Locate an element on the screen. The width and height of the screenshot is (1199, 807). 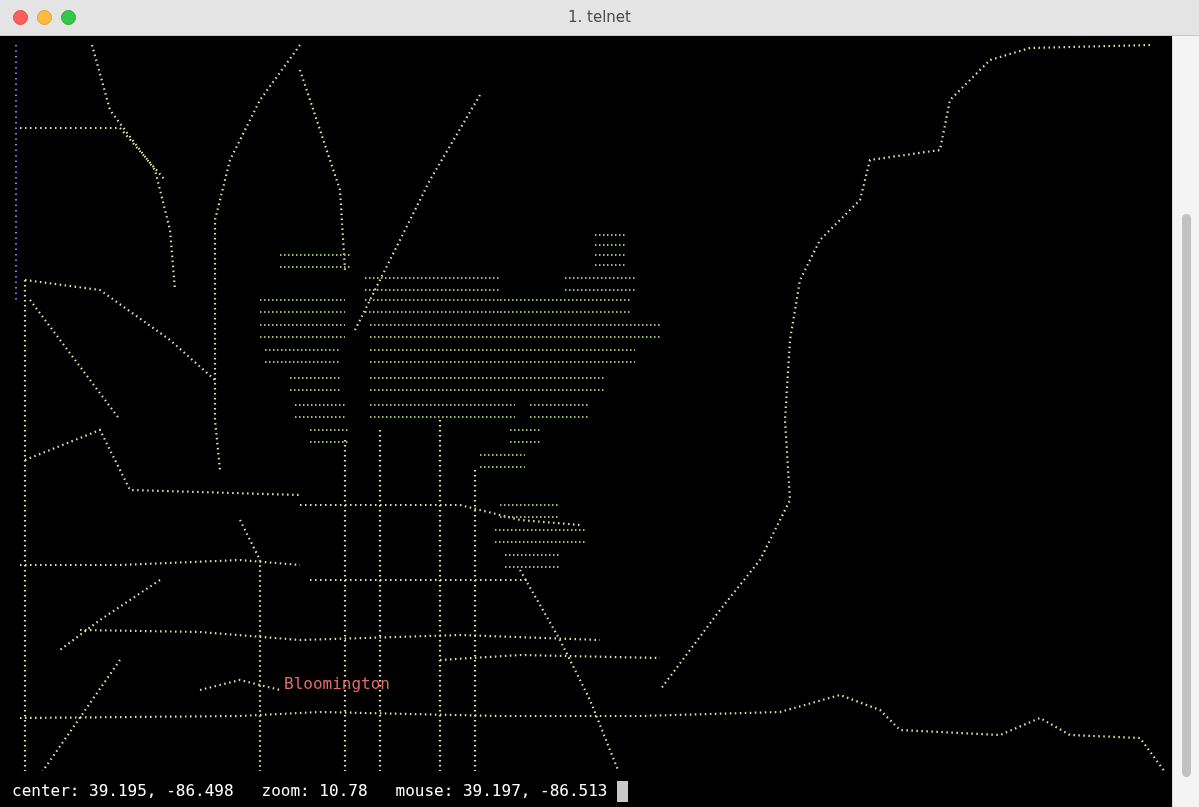
scrollbar is located at coordinates (1185, 421).